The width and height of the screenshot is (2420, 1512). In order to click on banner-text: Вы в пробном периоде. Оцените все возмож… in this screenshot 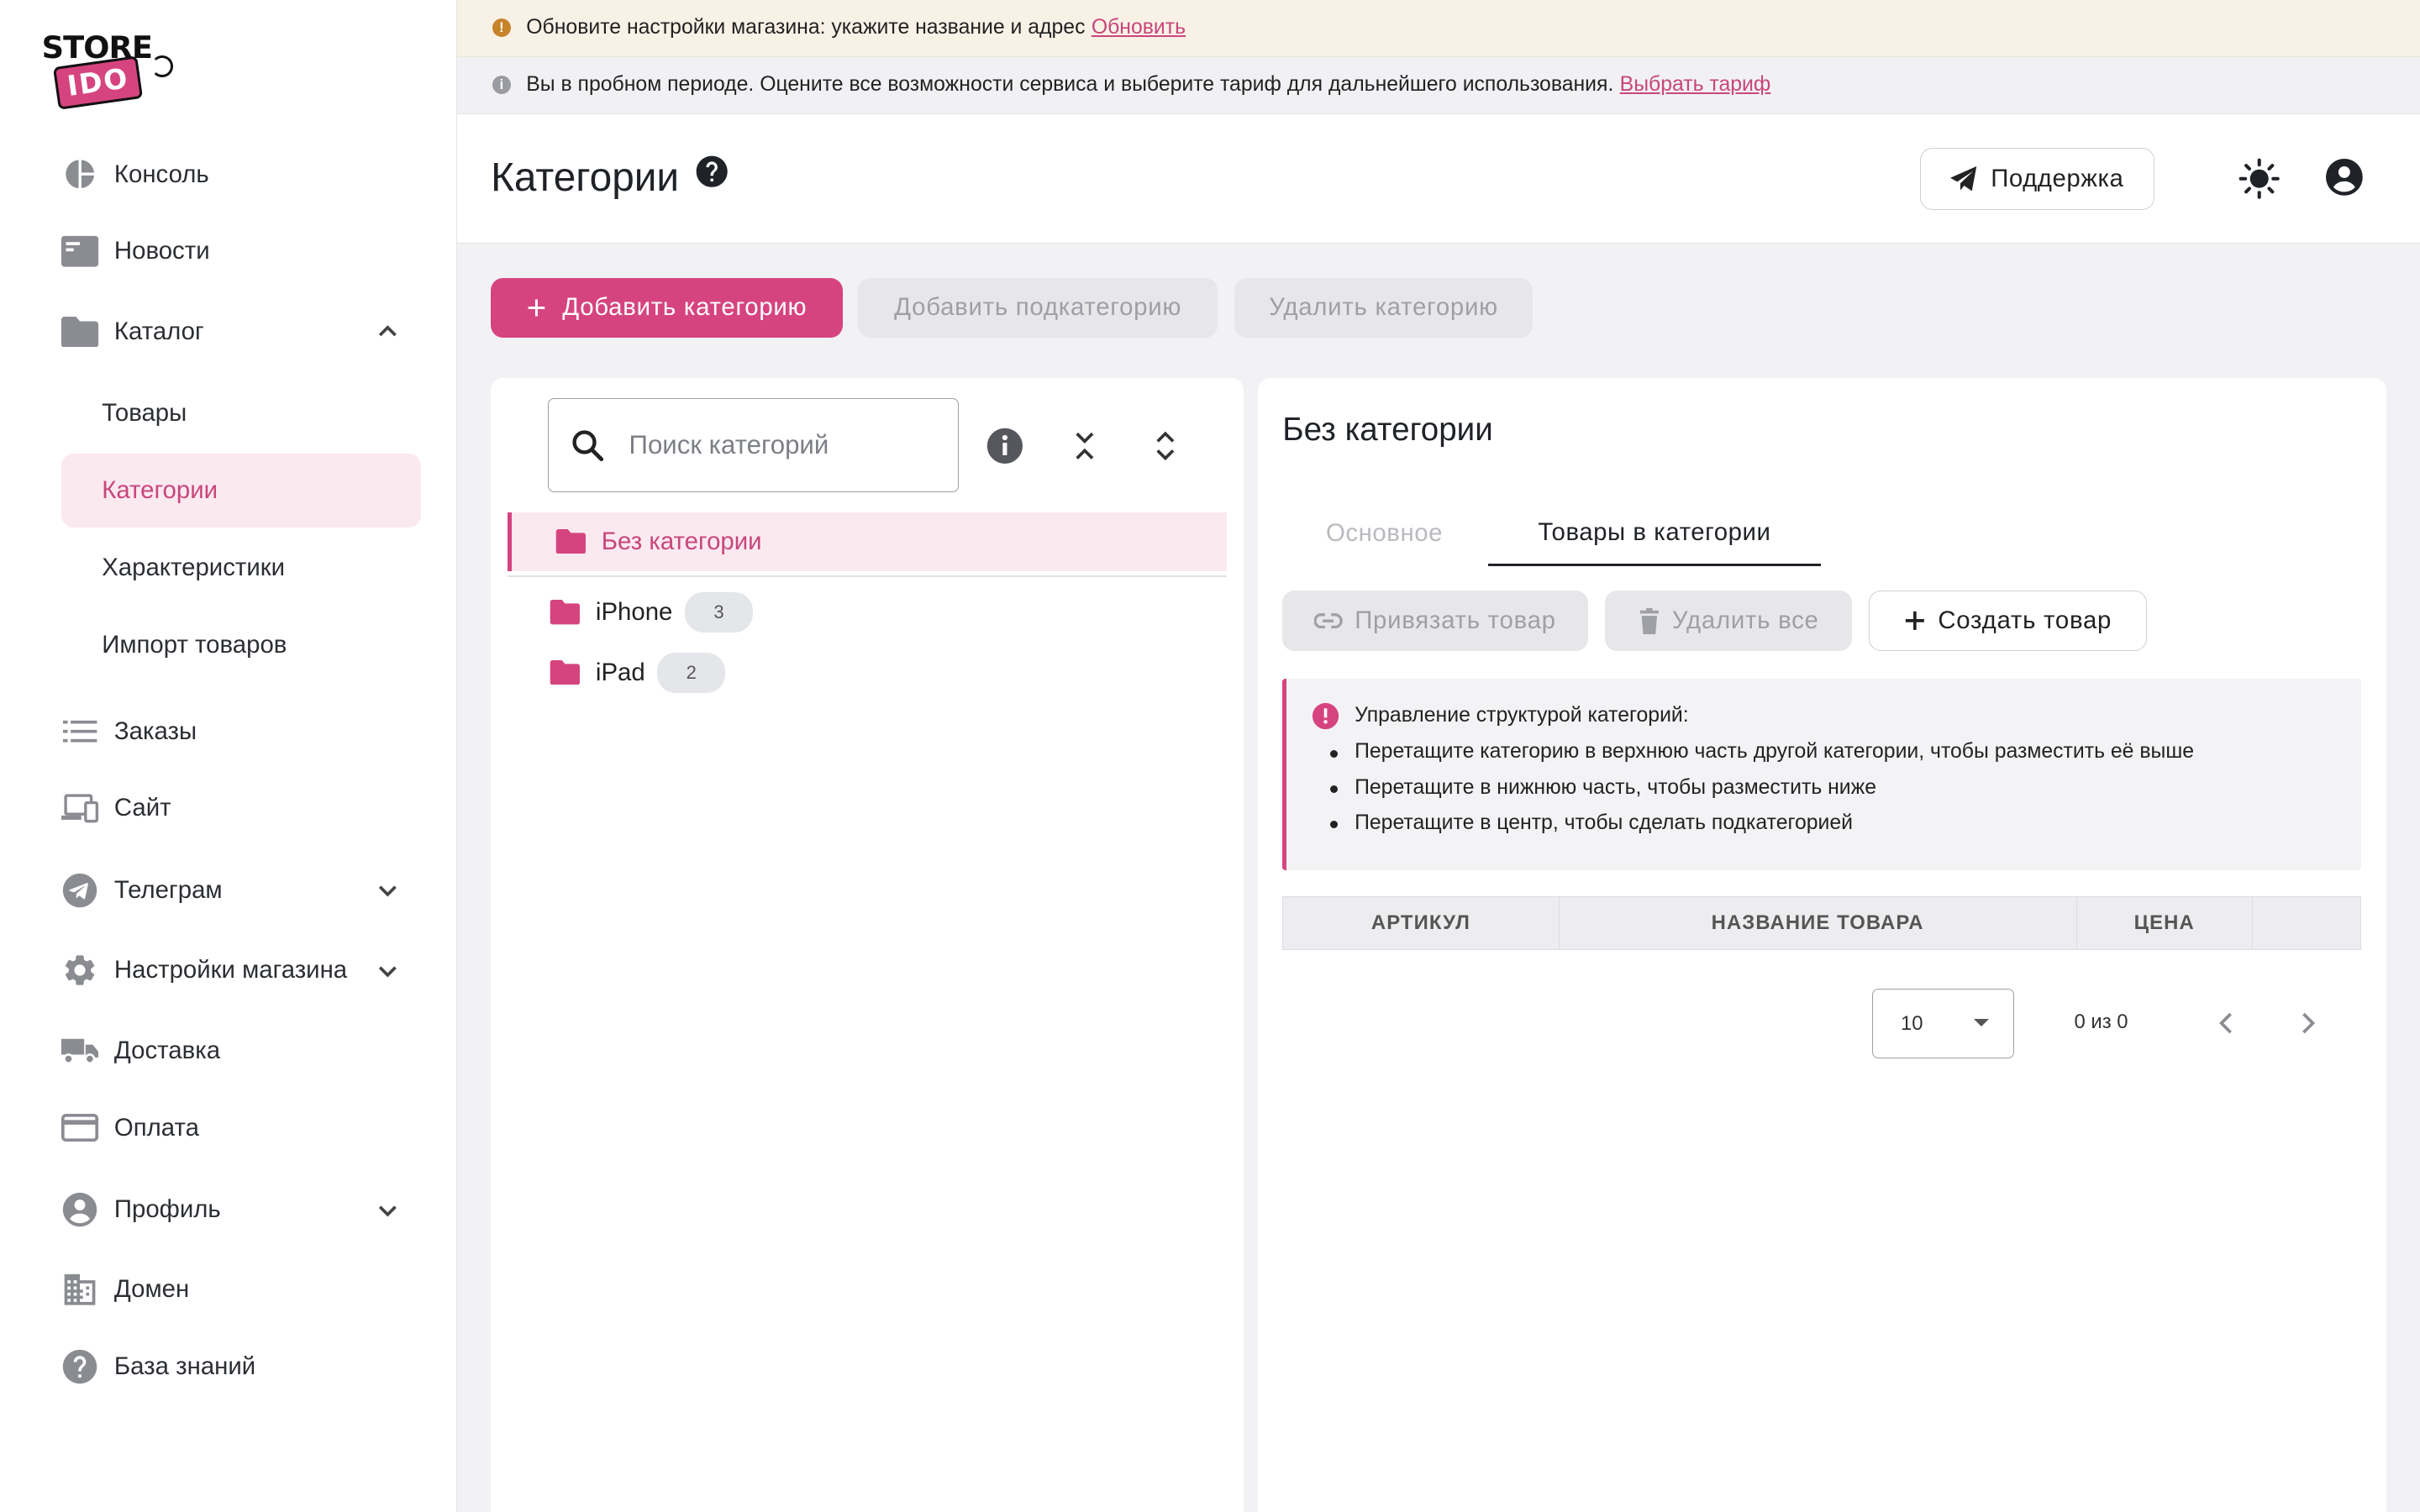, I will do `click(1070, 85)`.